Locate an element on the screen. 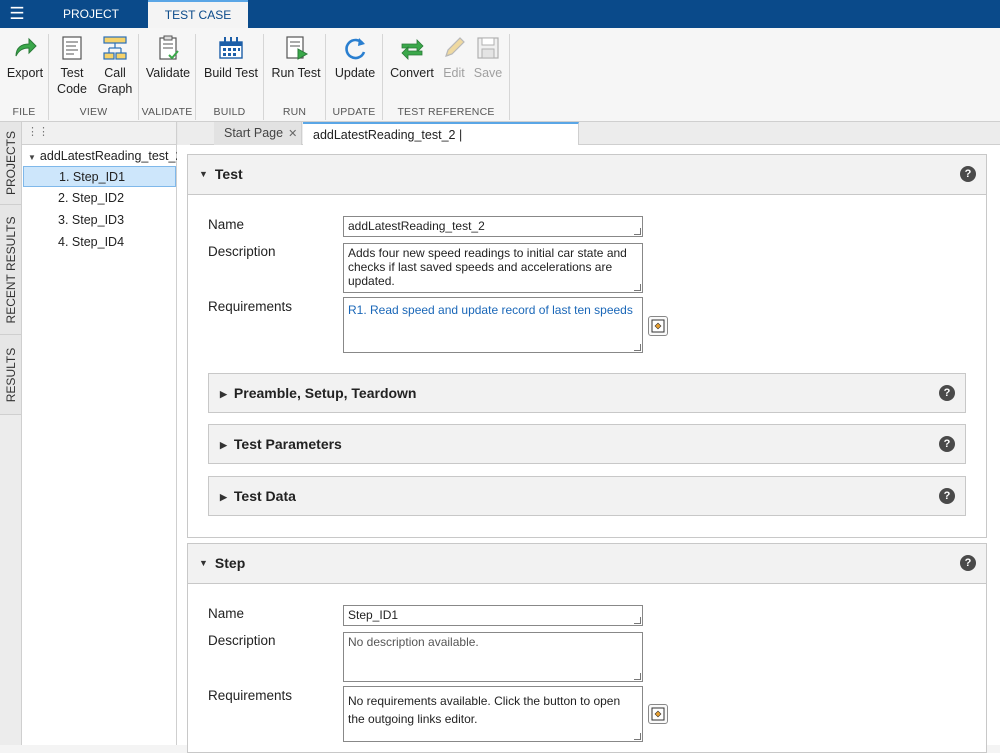  test-code-icon is located at coordinates (72, 48).